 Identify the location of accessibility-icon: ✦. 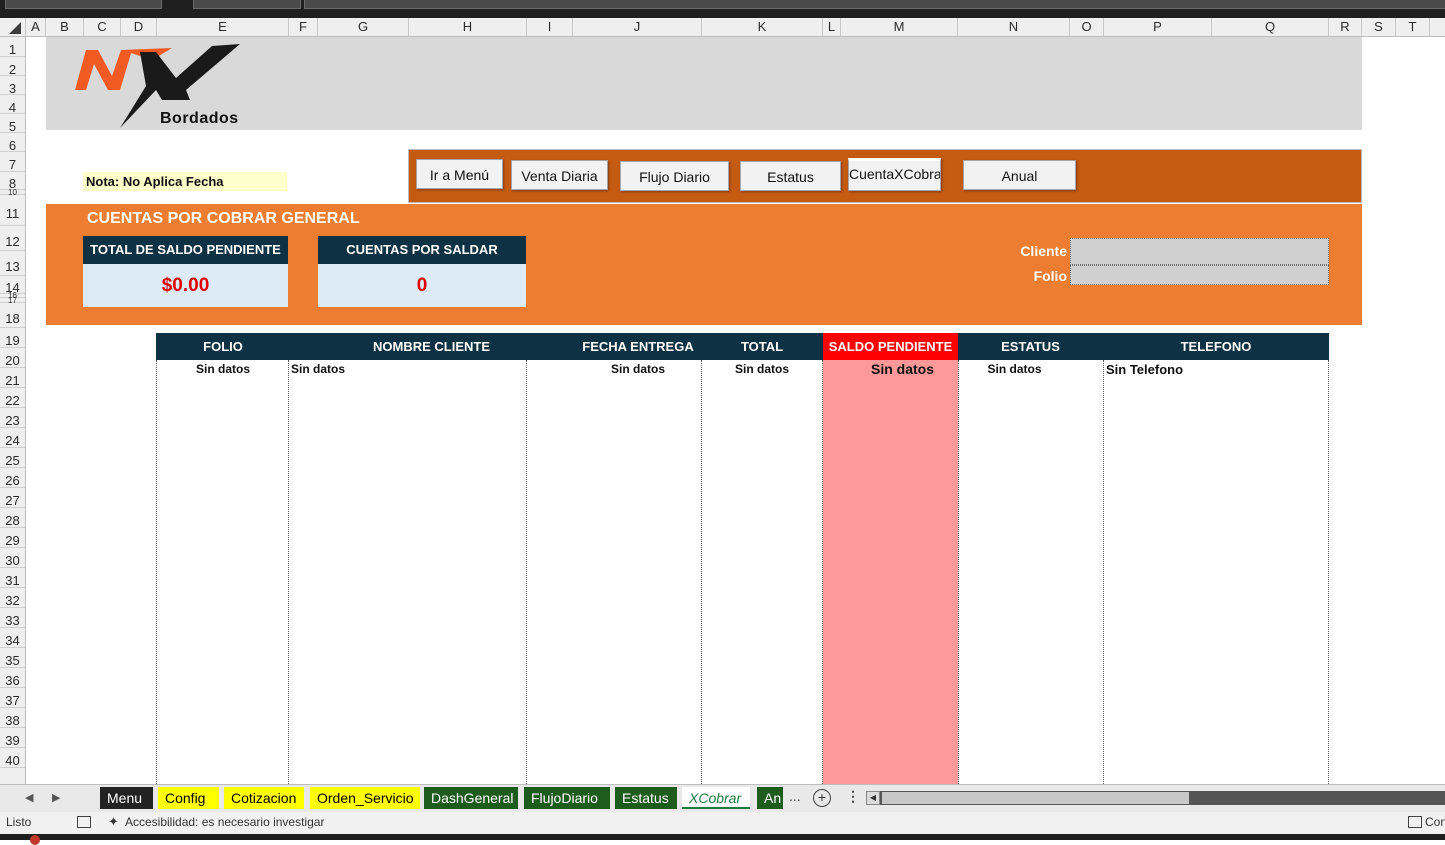
(113, 822).